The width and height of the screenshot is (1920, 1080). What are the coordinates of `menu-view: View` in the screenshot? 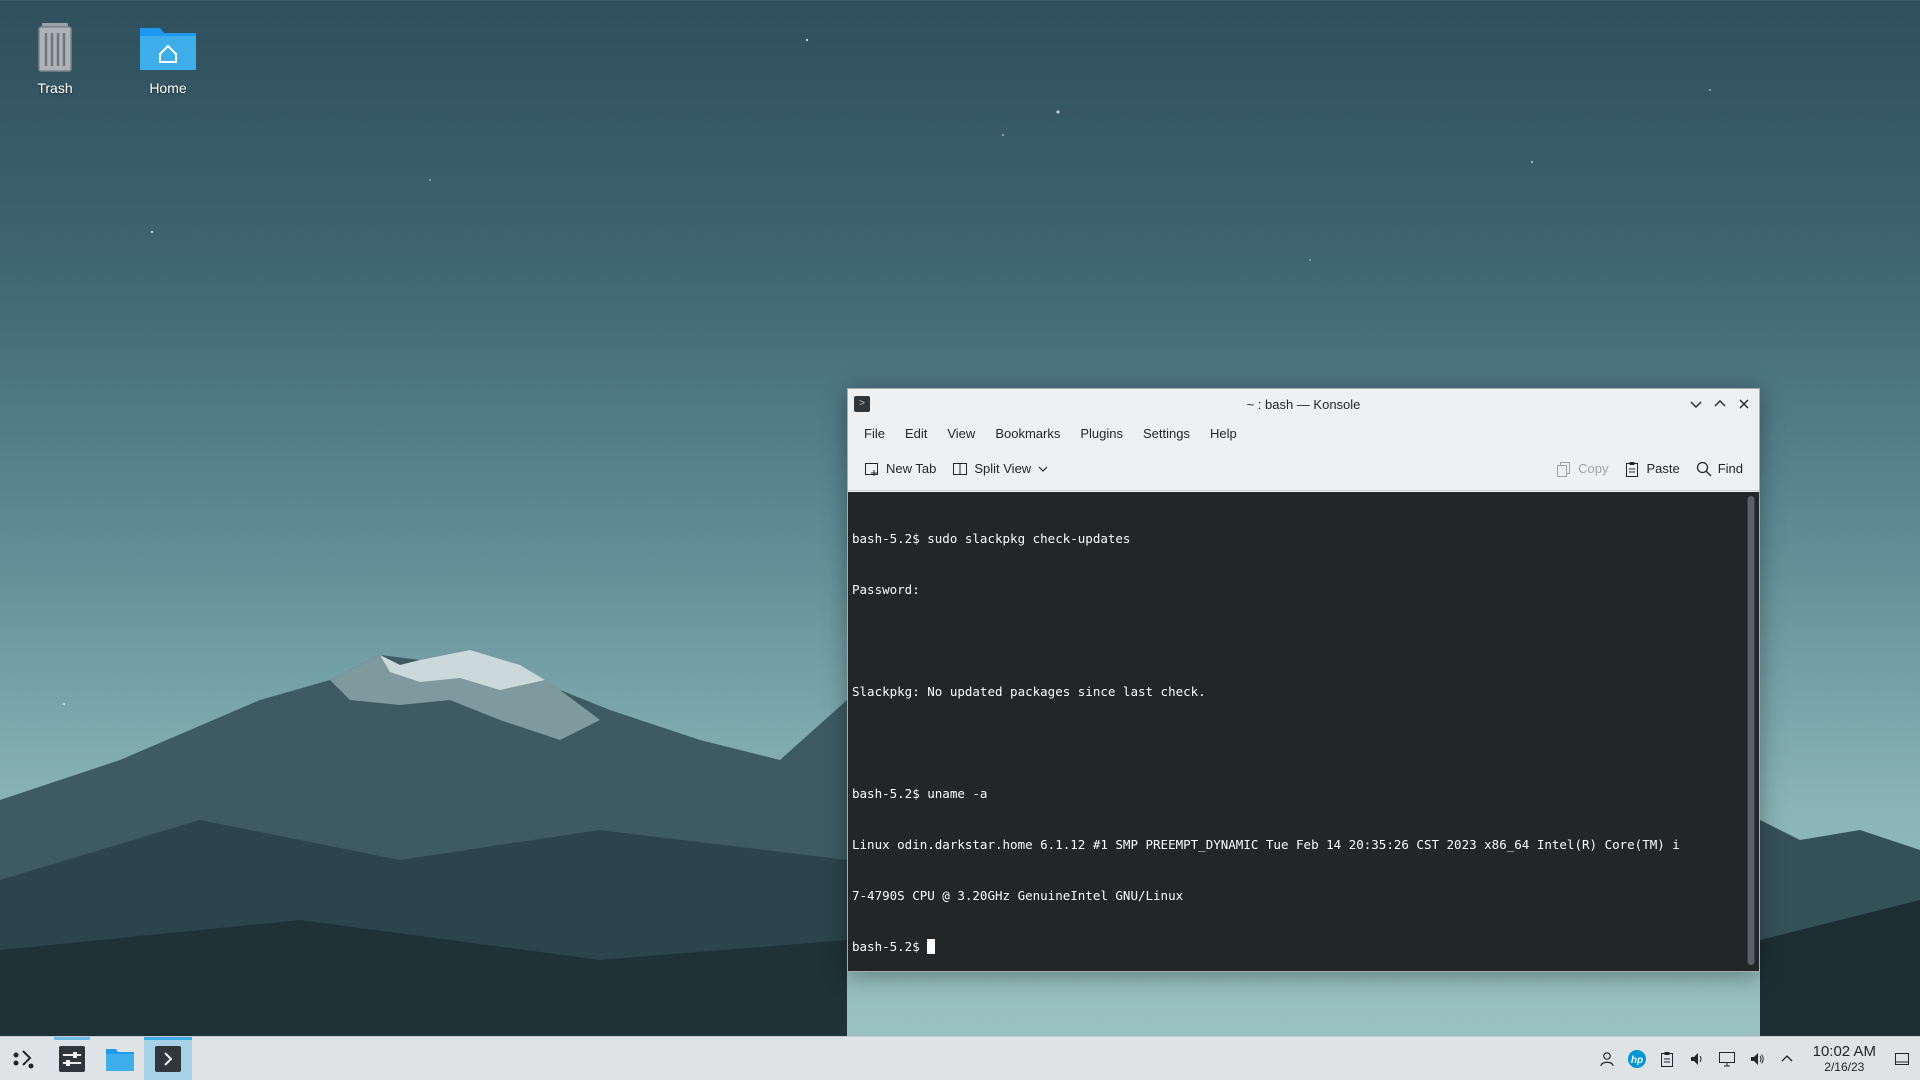 It's located at (961, 433).